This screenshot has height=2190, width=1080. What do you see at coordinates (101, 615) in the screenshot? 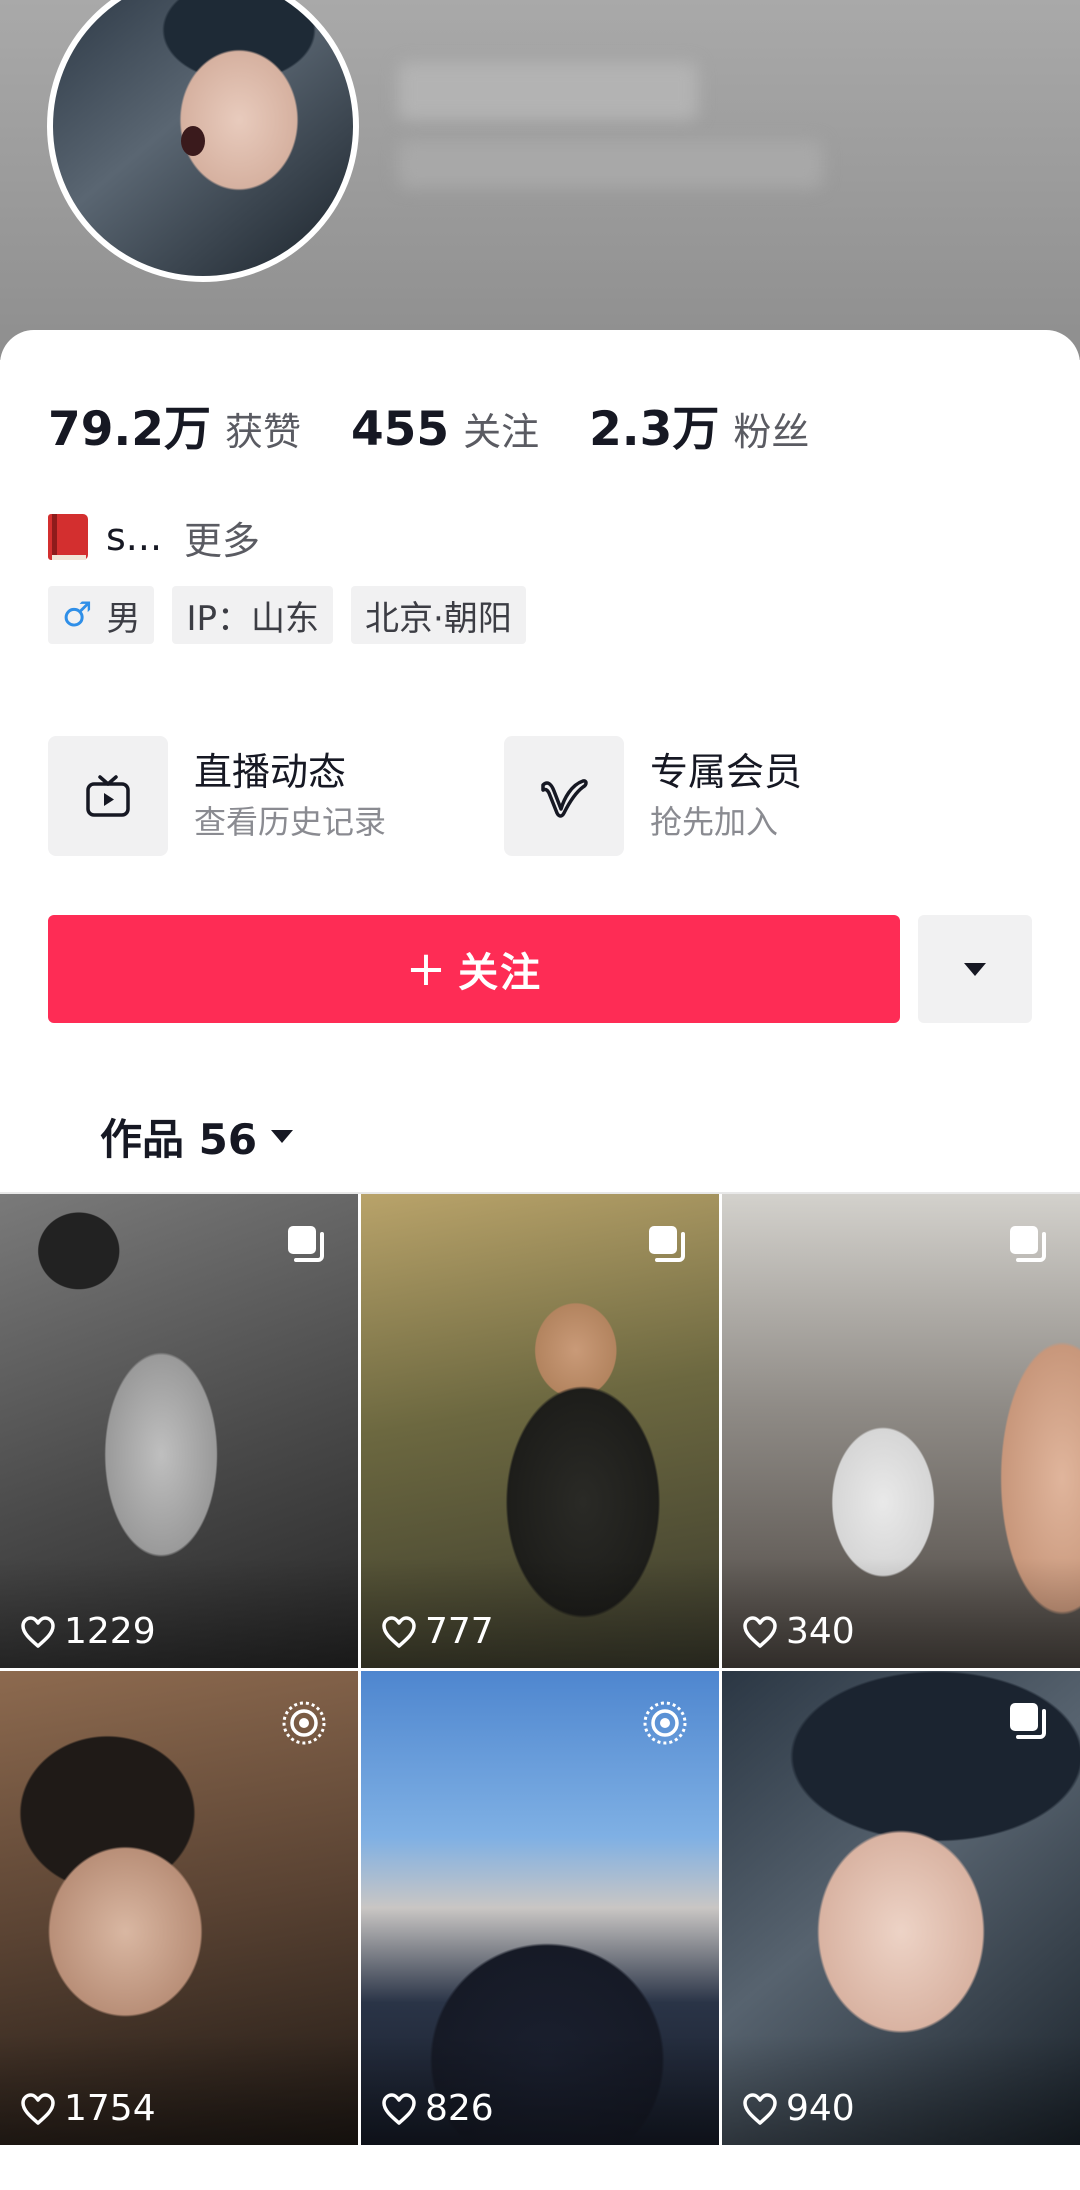
I see `tag-gender: ♂ 男` at bounding box center [101, 615].